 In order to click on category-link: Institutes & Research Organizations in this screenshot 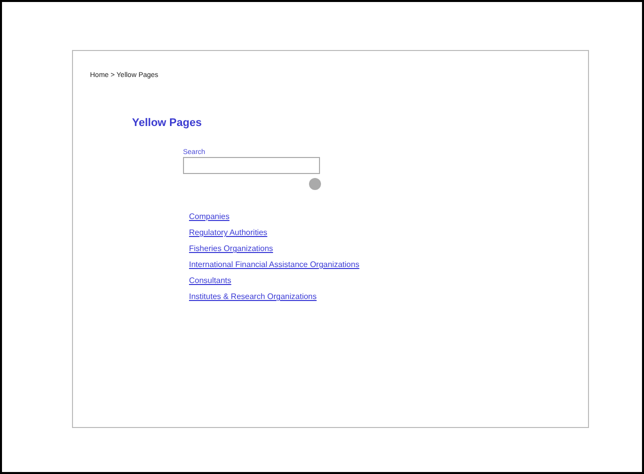, I will do `click(253, 296)`.